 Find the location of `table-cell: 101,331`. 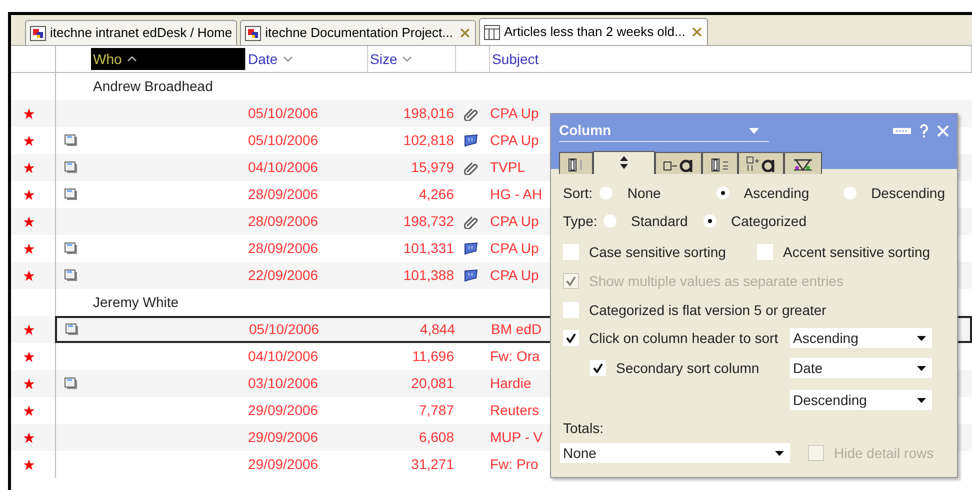

table-cell: 101,331 is located at coordinates (428, 248).